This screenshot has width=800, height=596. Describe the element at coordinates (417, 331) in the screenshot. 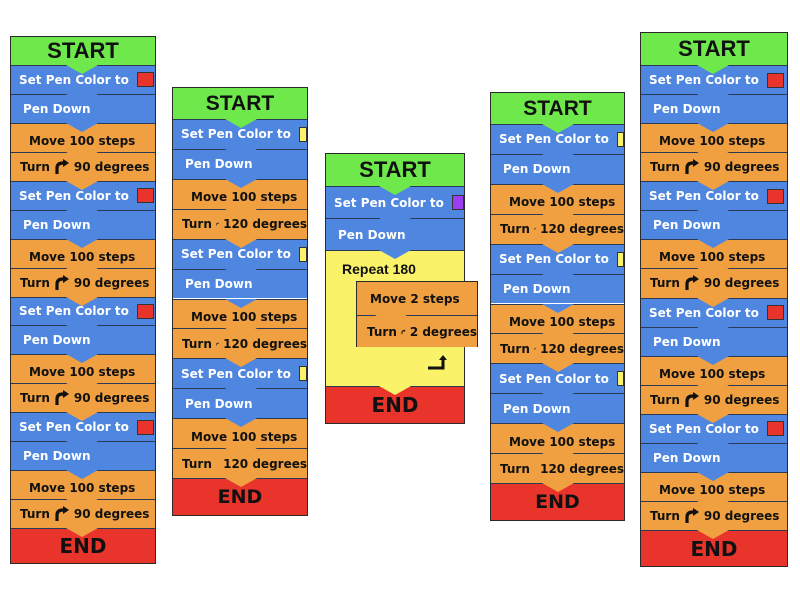

I see `turn-block: Turn 2 degrees` at that location.